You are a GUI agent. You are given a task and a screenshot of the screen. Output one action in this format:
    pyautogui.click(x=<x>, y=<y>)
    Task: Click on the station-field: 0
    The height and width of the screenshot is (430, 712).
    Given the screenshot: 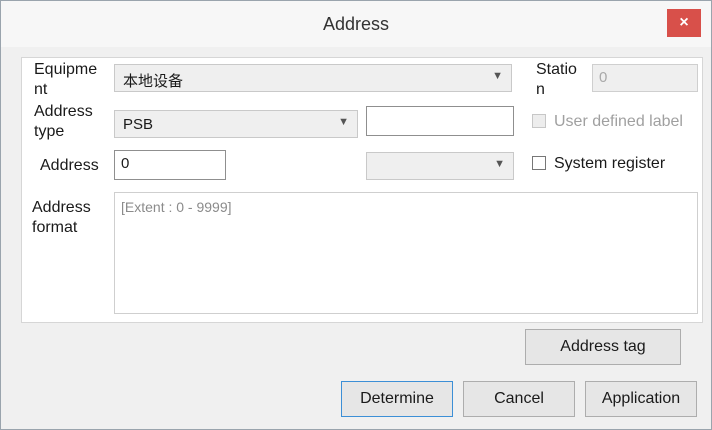 What is the action you would take?
    pyautogui.click(x=645, y=78)
    